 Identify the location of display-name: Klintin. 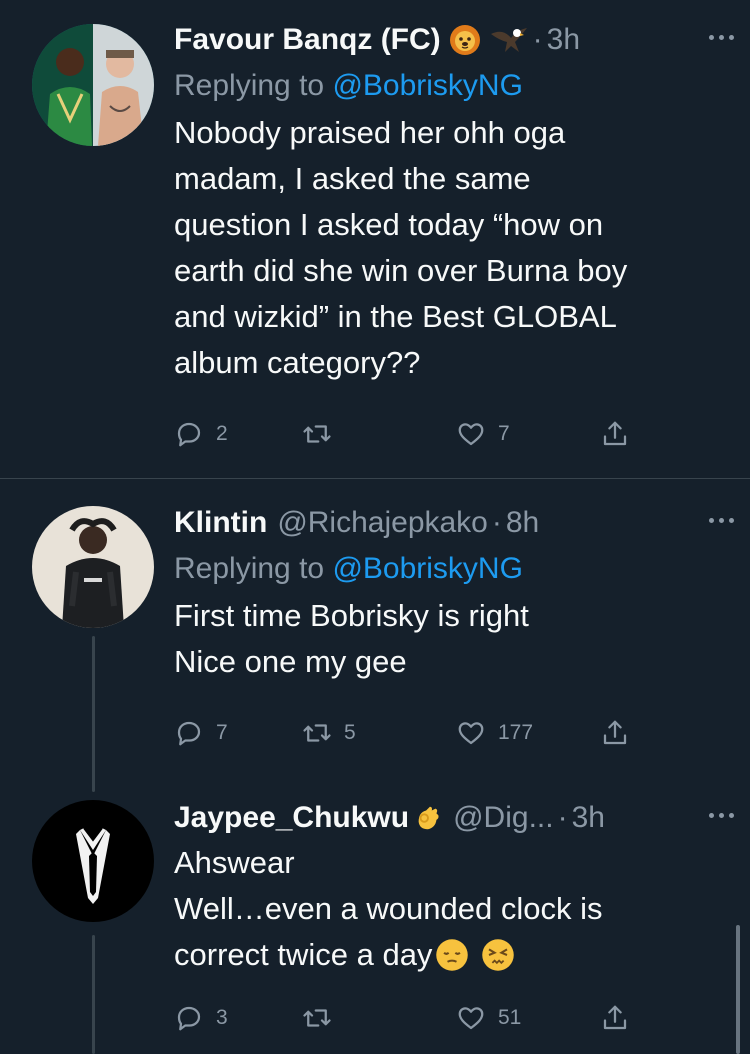
(220, 523).